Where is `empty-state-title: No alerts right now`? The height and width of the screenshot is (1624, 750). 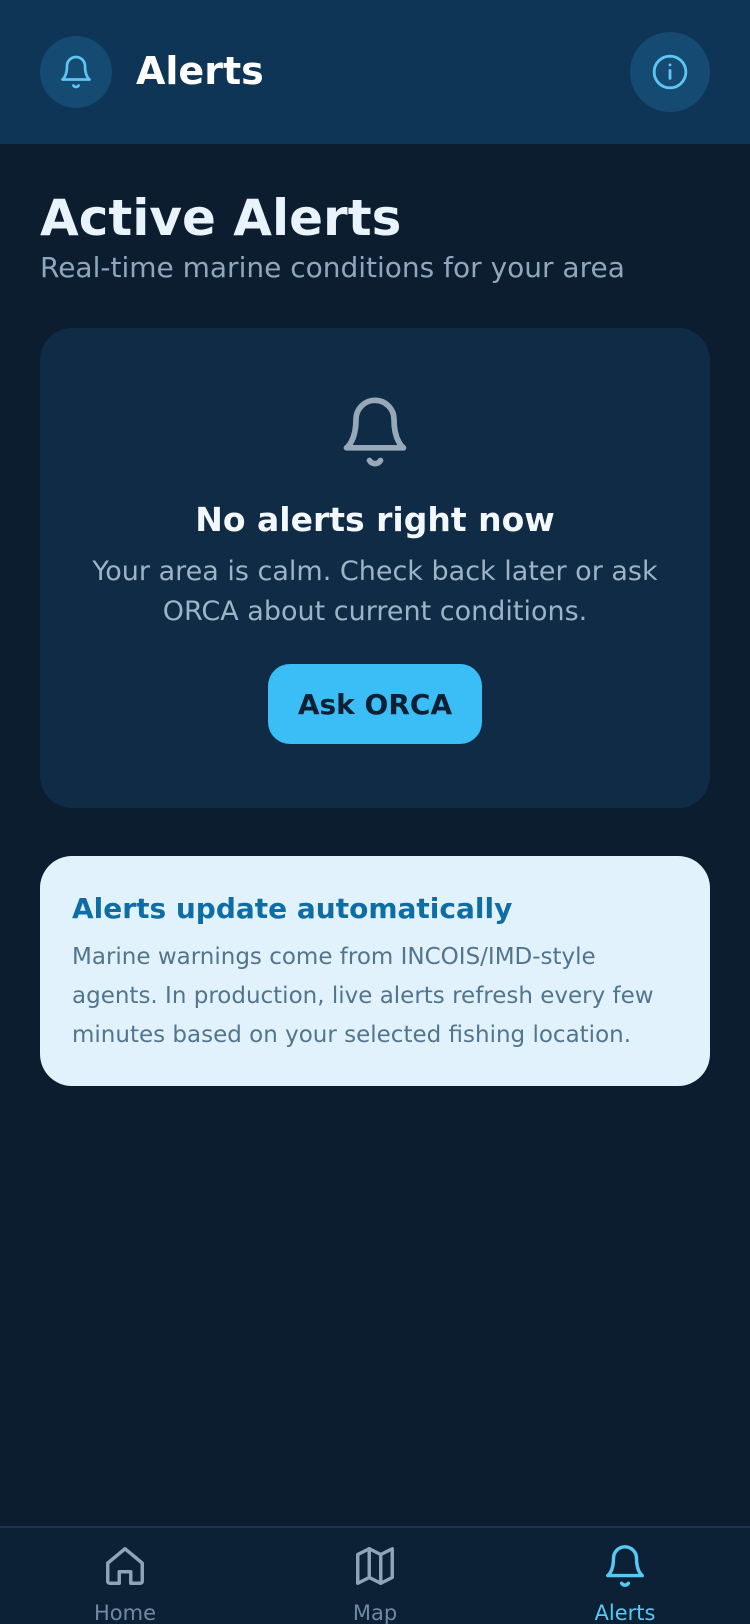
empty-state-title: No alerts right now is located at coordinates (375, 519).